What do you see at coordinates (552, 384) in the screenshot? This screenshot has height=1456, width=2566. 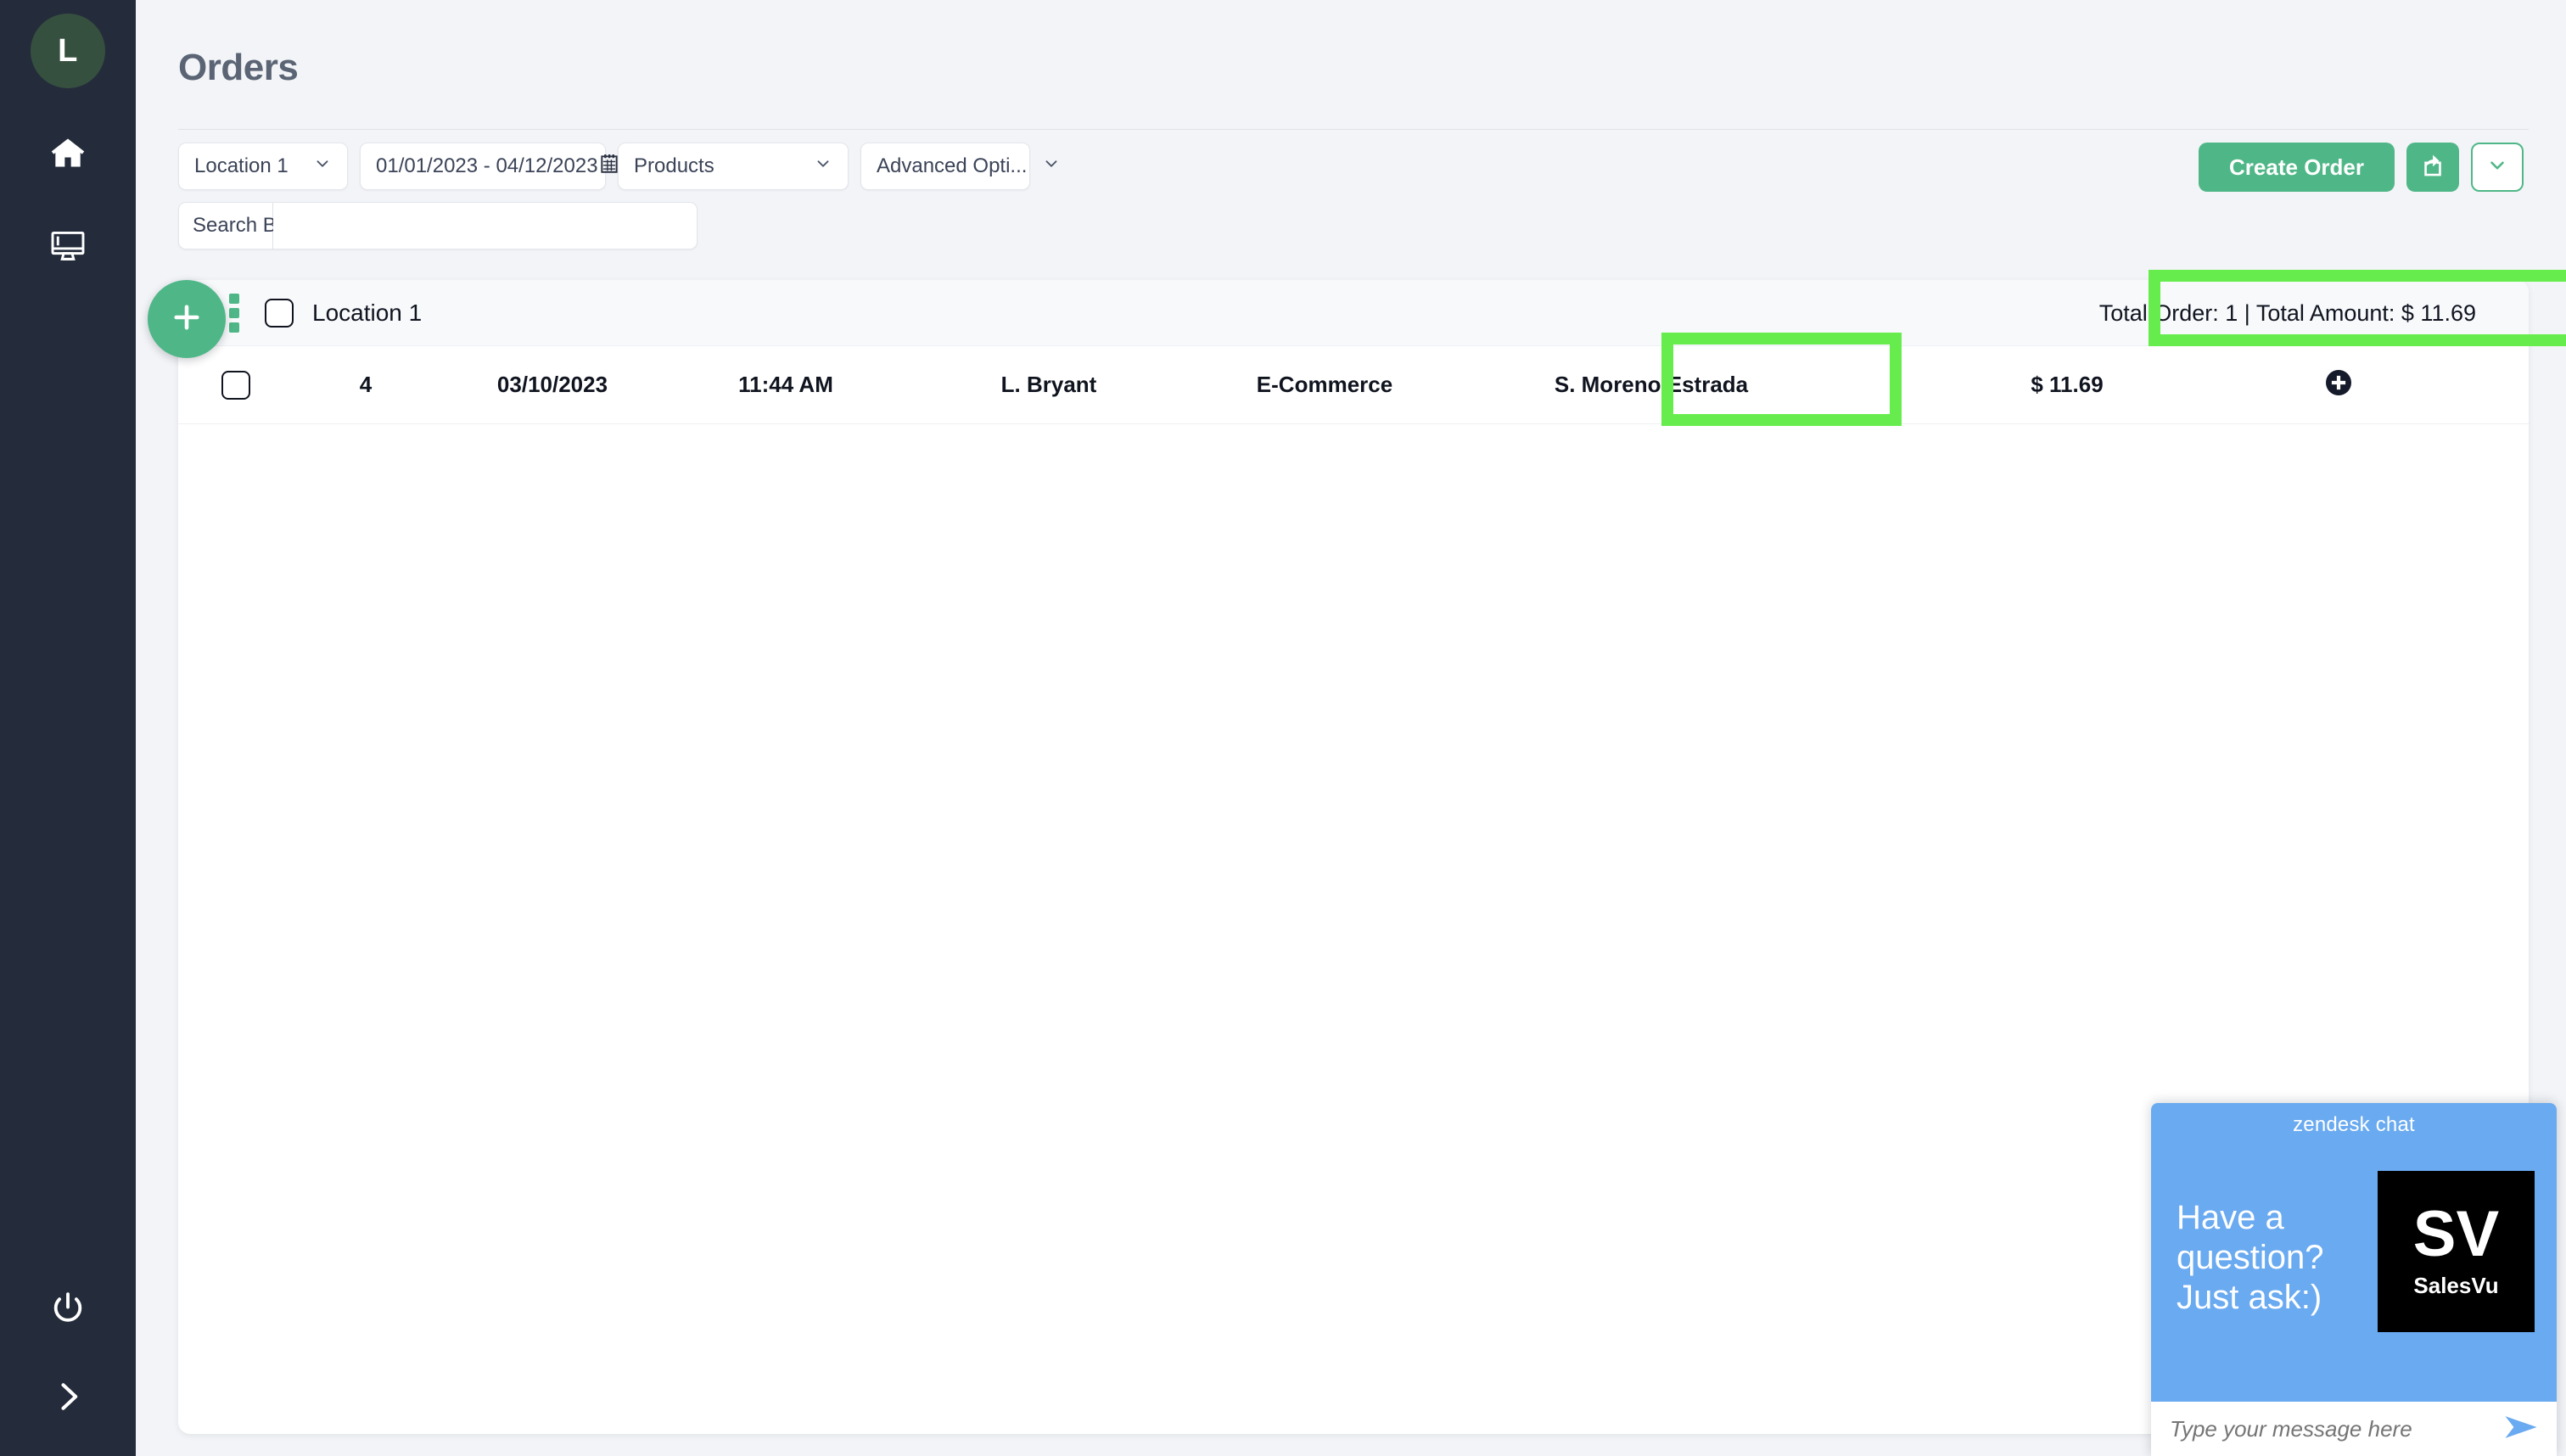 I see `cell-date: 03/10/2023` at bounding box center [552, 384].